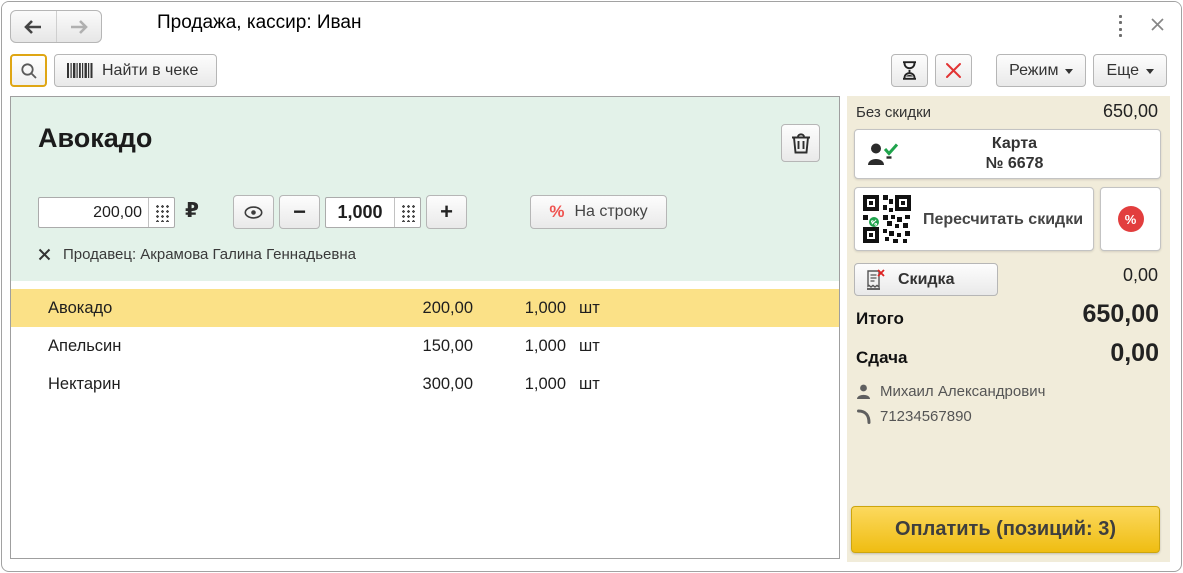  What do you see at coordinates (863, 416) in the screenshot?
I see `phone-icon` at bounding box center [863, 416].